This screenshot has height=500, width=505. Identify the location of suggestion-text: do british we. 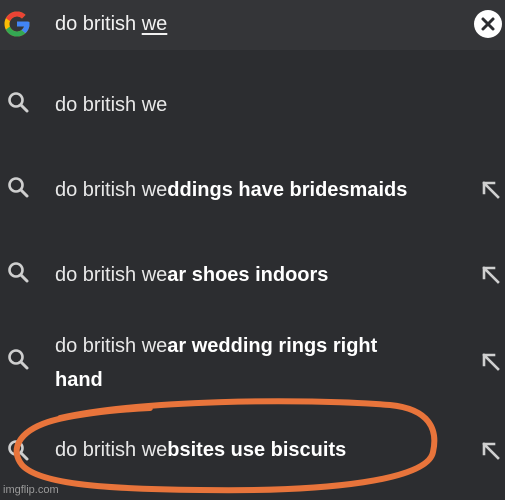
(111, 105).